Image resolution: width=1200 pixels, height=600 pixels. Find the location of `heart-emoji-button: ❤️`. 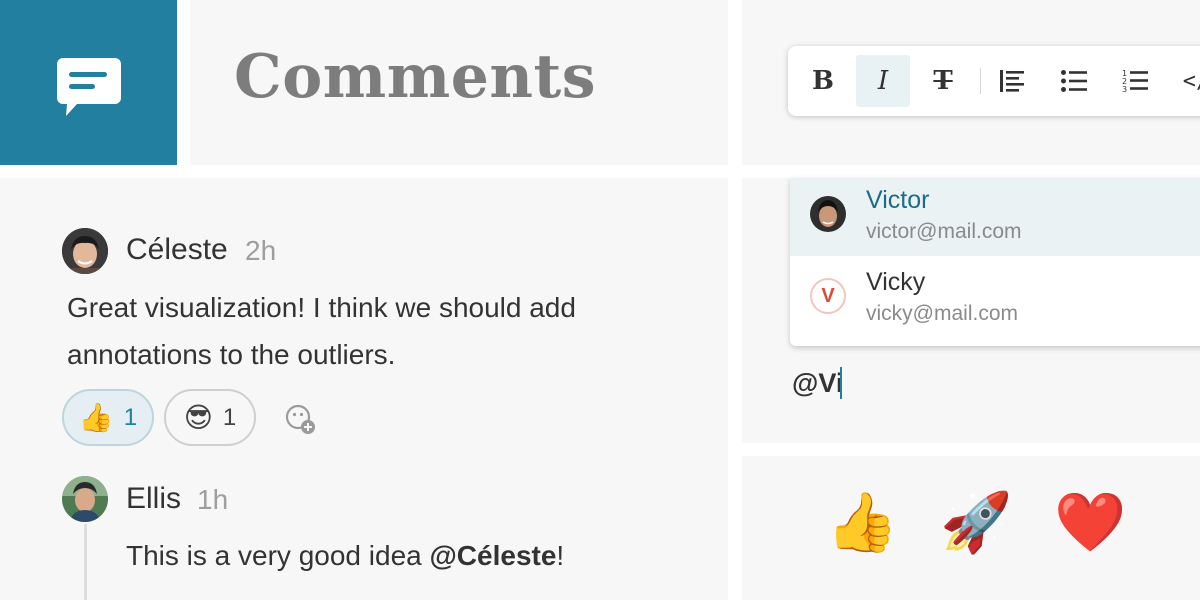

heart-emoji-button: ❤️ is located at coordinates (1090, 523).